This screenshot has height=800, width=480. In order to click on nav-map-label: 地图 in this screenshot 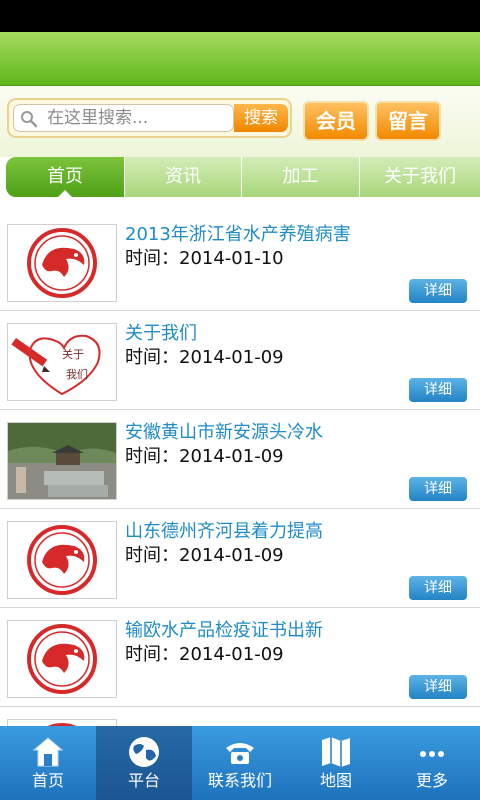, I will do `click(335, 780)`.